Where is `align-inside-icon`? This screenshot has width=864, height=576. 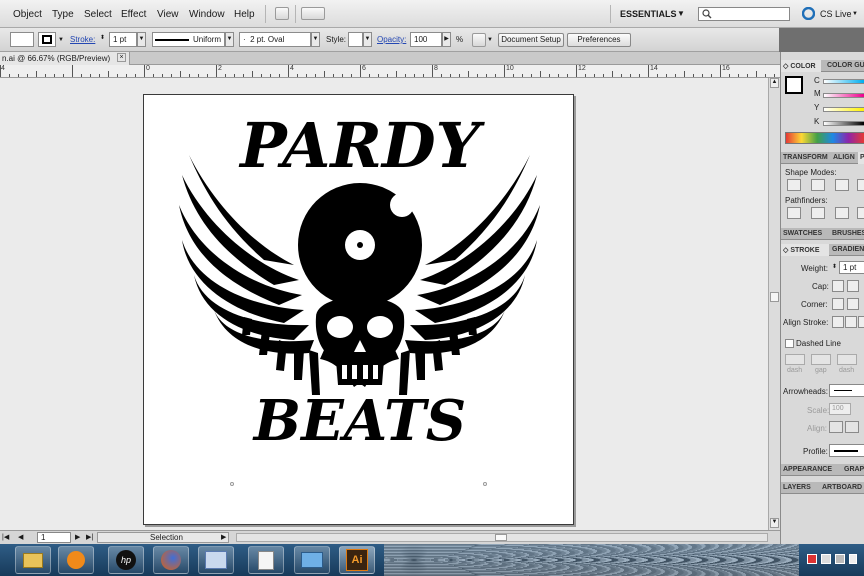
align-inside-icon is located at coordinates (851, 322).